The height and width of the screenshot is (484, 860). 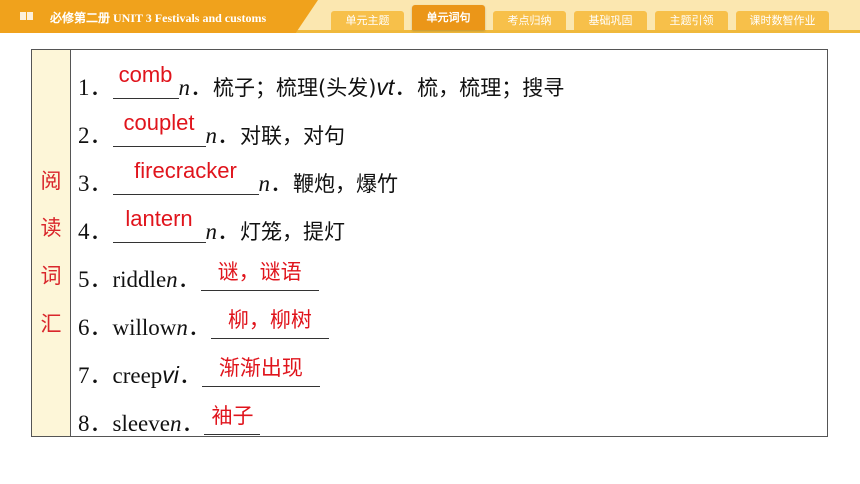 I want to click on answer-text: couplet, so click(x=159, y=122).